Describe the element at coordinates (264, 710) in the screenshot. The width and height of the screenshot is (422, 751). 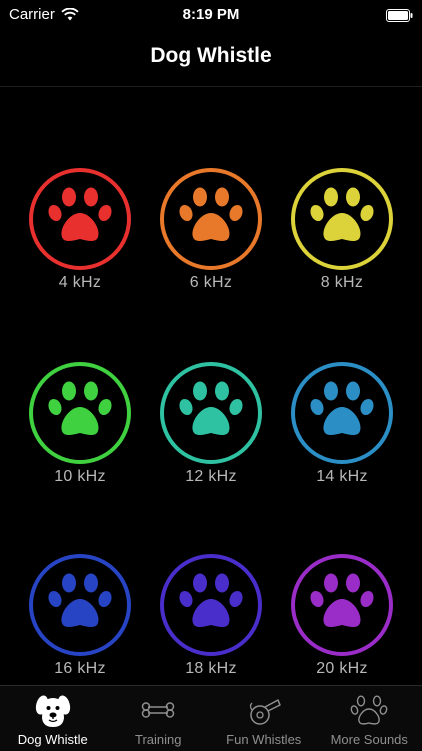
I see `whistle-icon` at that location.